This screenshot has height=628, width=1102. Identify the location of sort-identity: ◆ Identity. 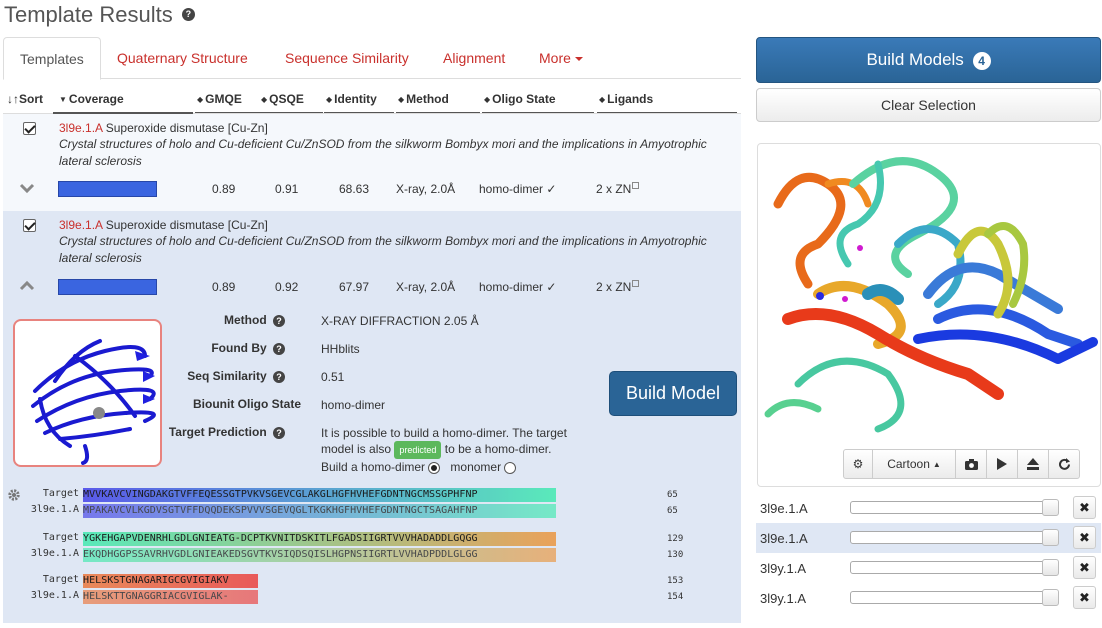
(351, 99).